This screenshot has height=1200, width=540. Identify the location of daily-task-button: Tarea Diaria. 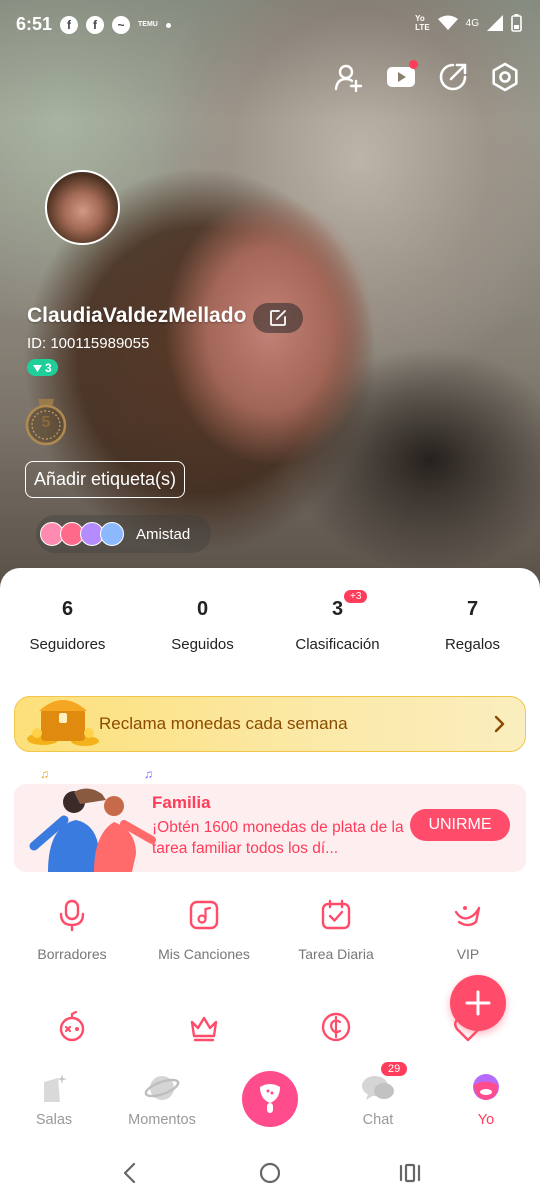
(336, 930).